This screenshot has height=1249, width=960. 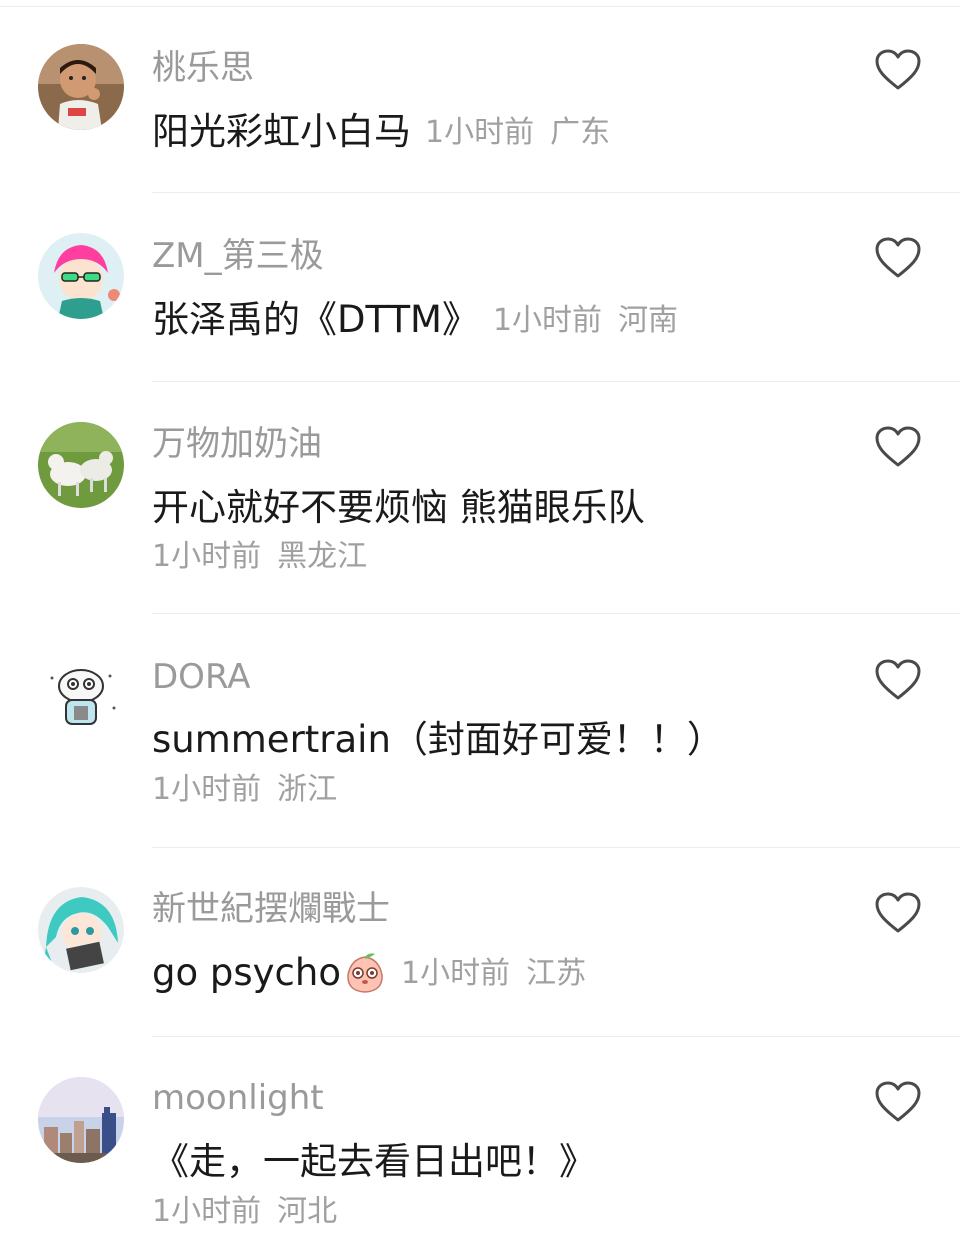 I want to click on comment-location: 河南, so click(x=648, y=320).